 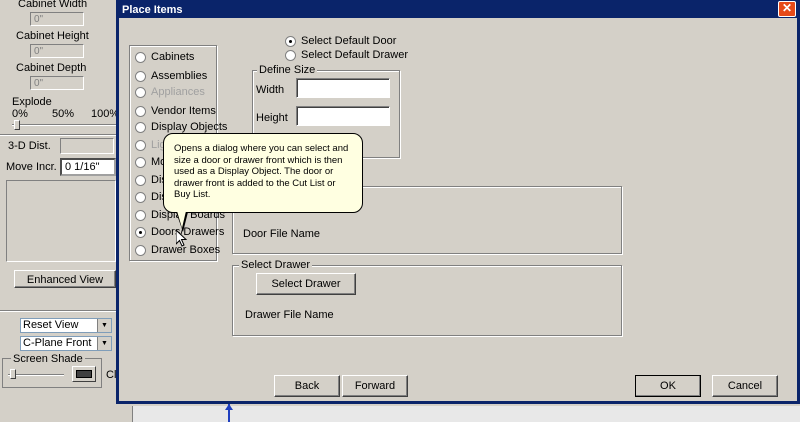 I want to click on dialog-titlebar: Place Items ✕, so click(x=458, y=9).